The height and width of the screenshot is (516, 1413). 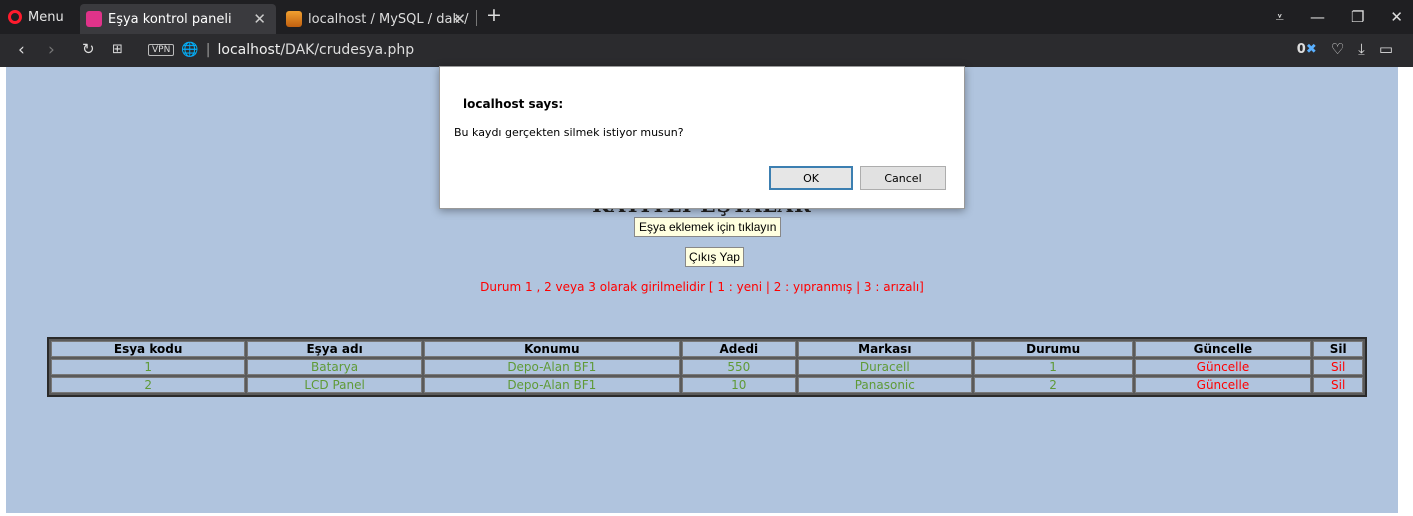 I want to click on tab-menu-icon: ⩡, so click(x=1280, y=17).